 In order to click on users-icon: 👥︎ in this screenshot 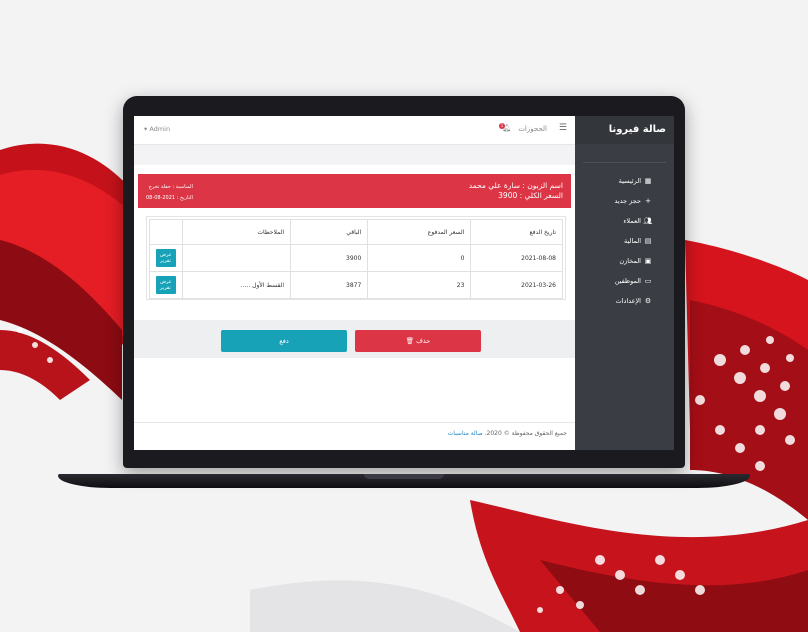, I will do `click(647, 221)`.